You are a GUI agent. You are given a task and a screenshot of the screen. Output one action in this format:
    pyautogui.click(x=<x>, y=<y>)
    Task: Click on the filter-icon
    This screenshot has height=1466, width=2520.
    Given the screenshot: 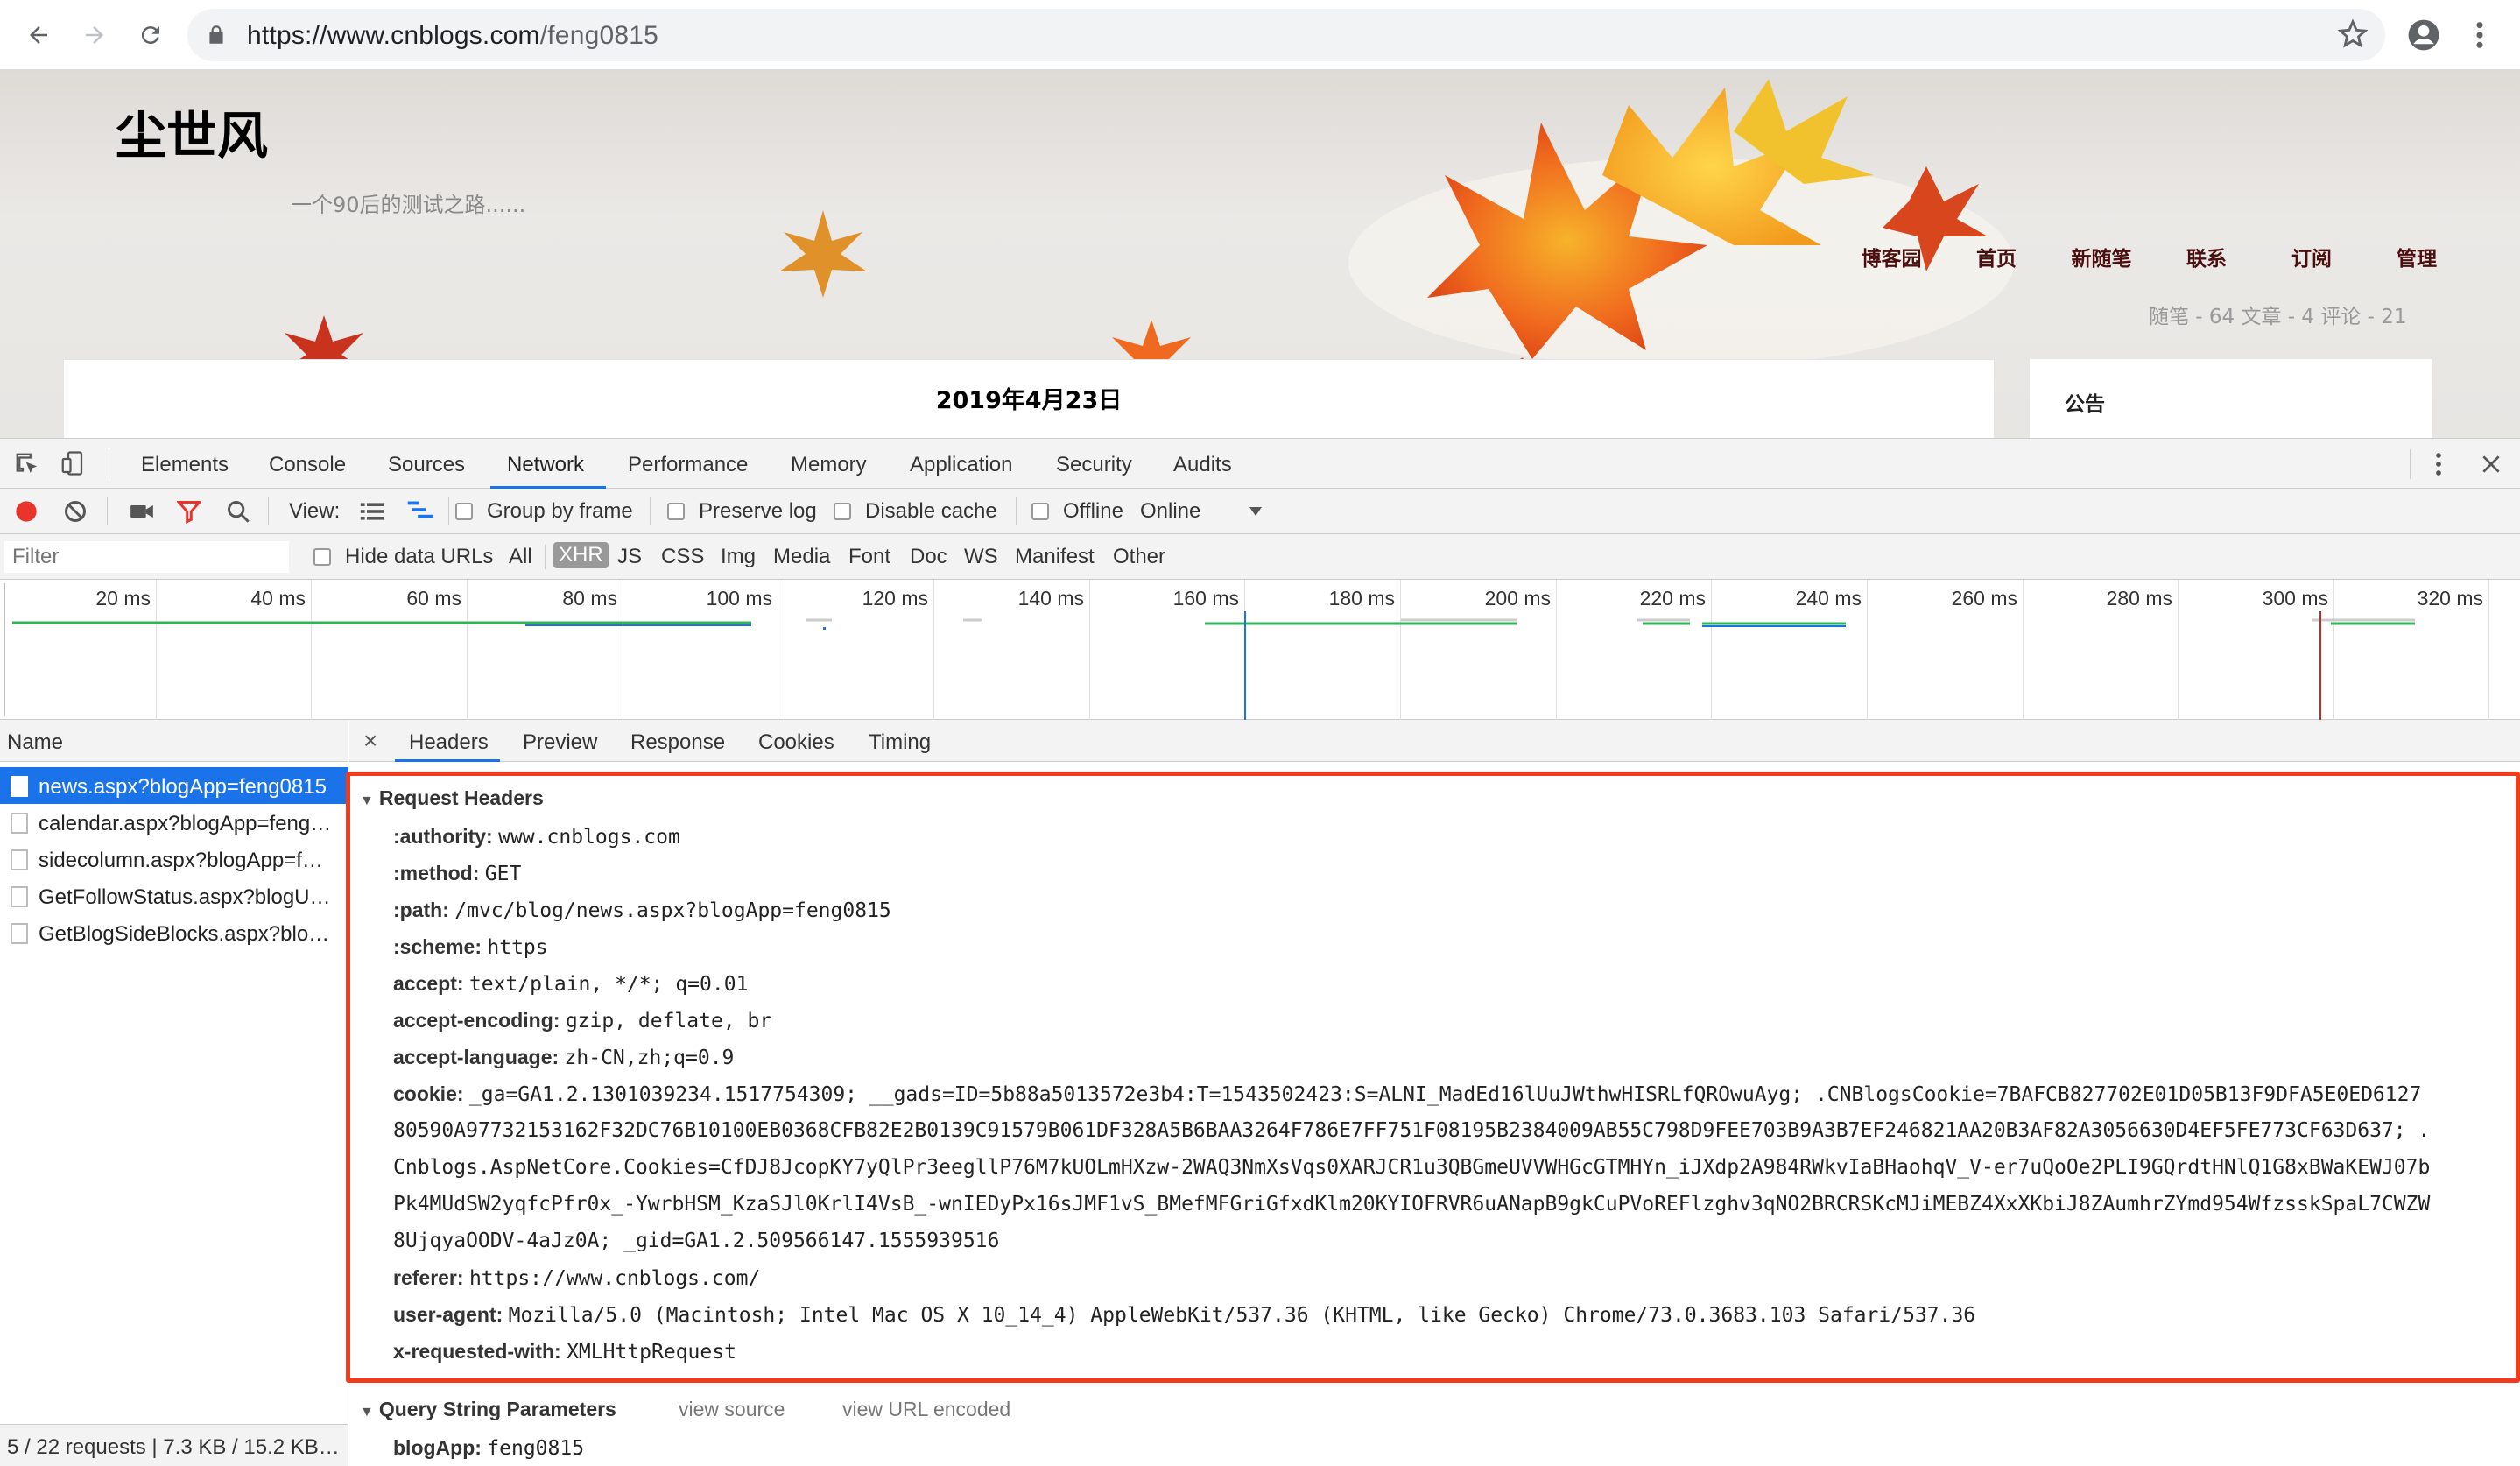 What is the action you would take?
    pyautogui.click(x=189, y=511)
    